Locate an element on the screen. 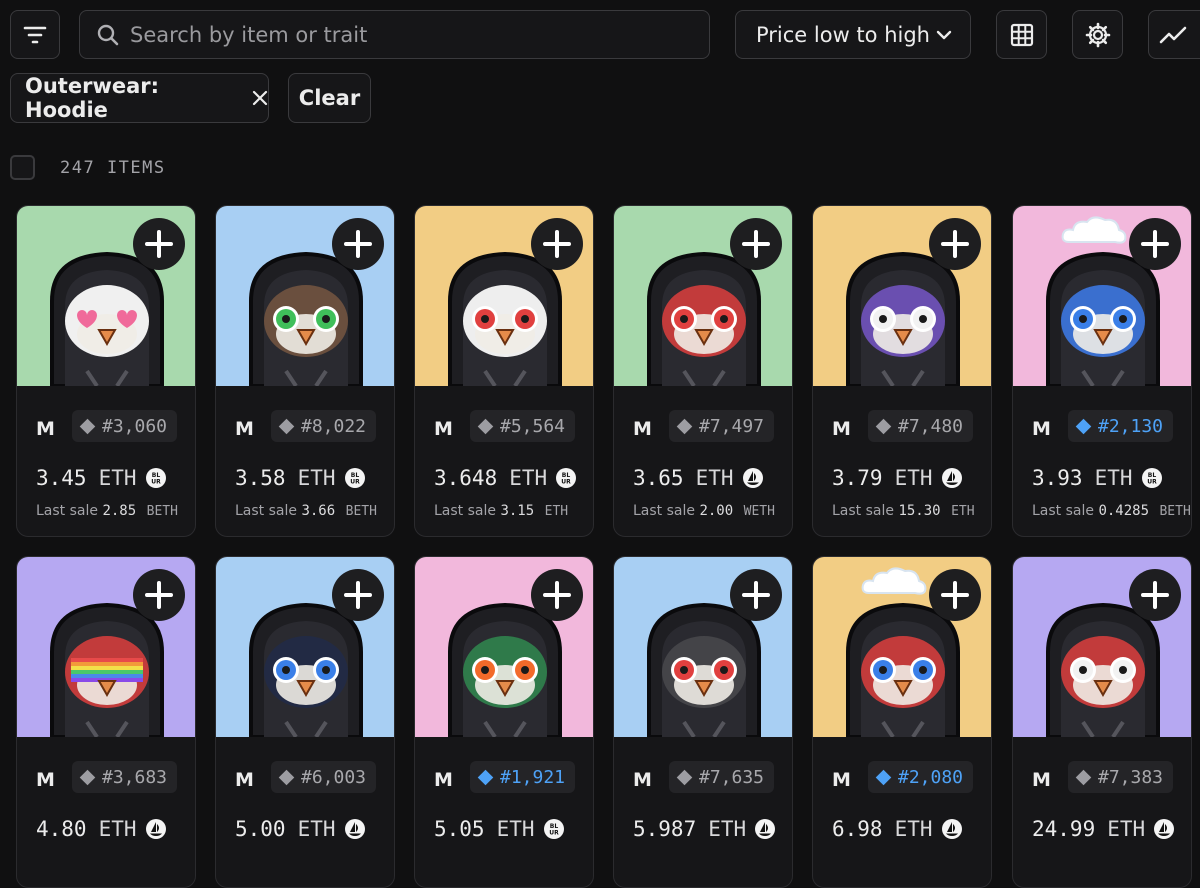  last-sale-value: 0.4285 is located at coordinates (1124, 511).